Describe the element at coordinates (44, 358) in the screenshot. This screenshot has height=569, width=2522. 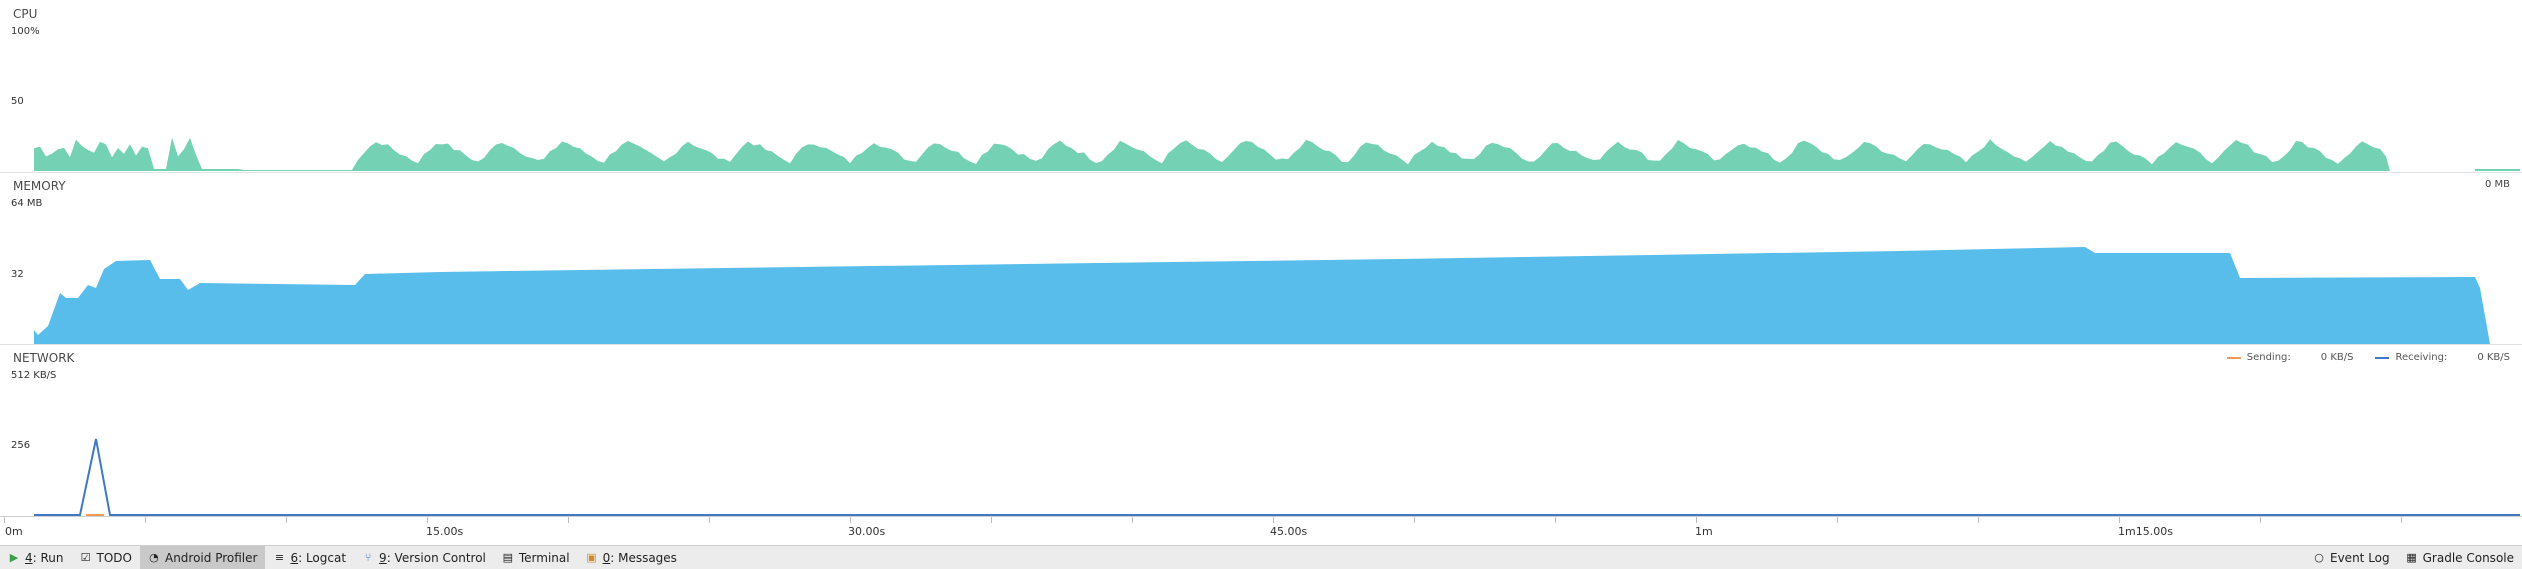
I see `network-label: NETWORK` at that location.